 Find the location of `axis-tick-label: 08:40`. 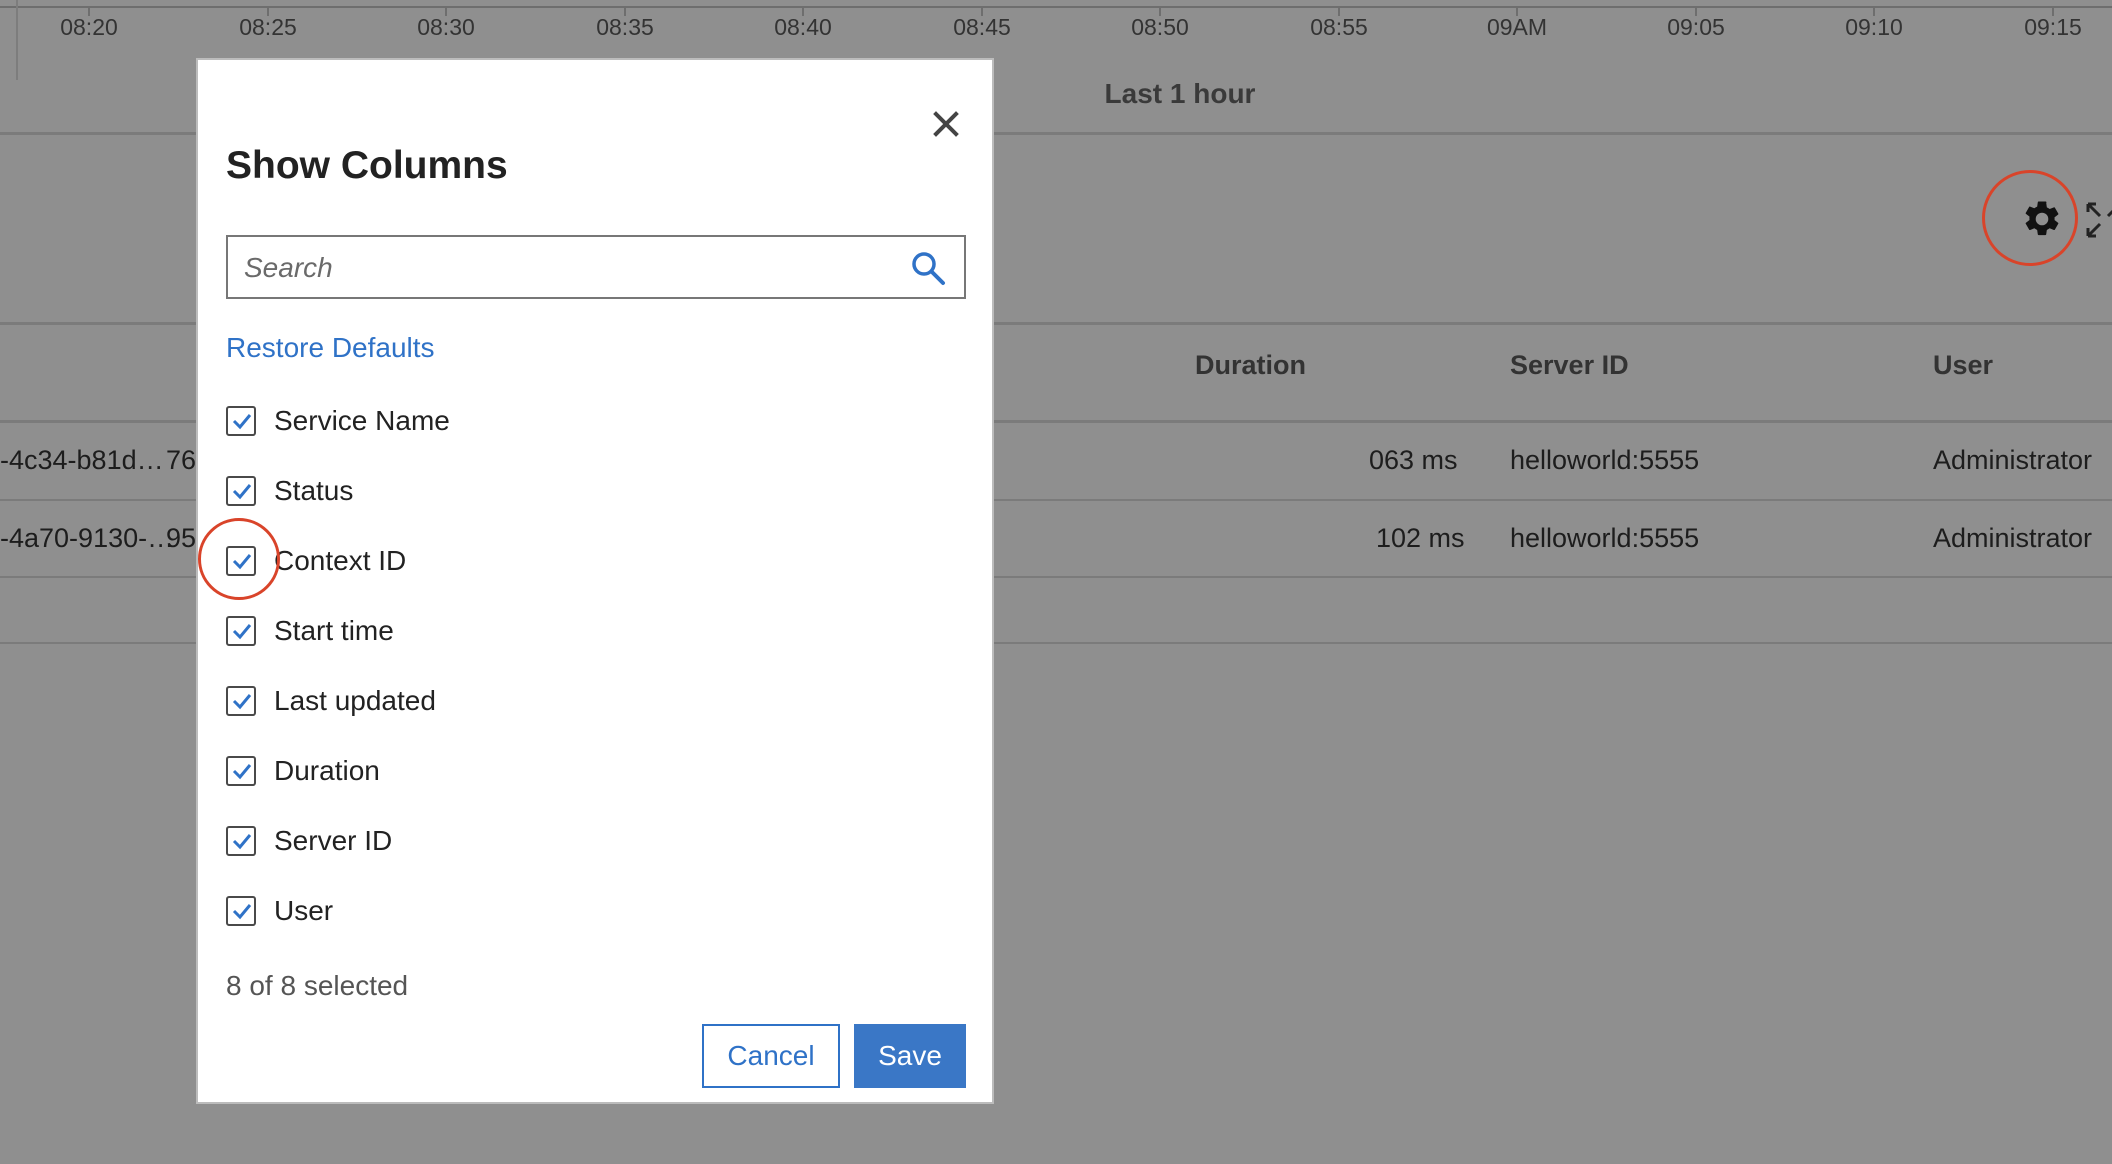

axis-tick-label: 08:40 is located at coordinates (803, 27).